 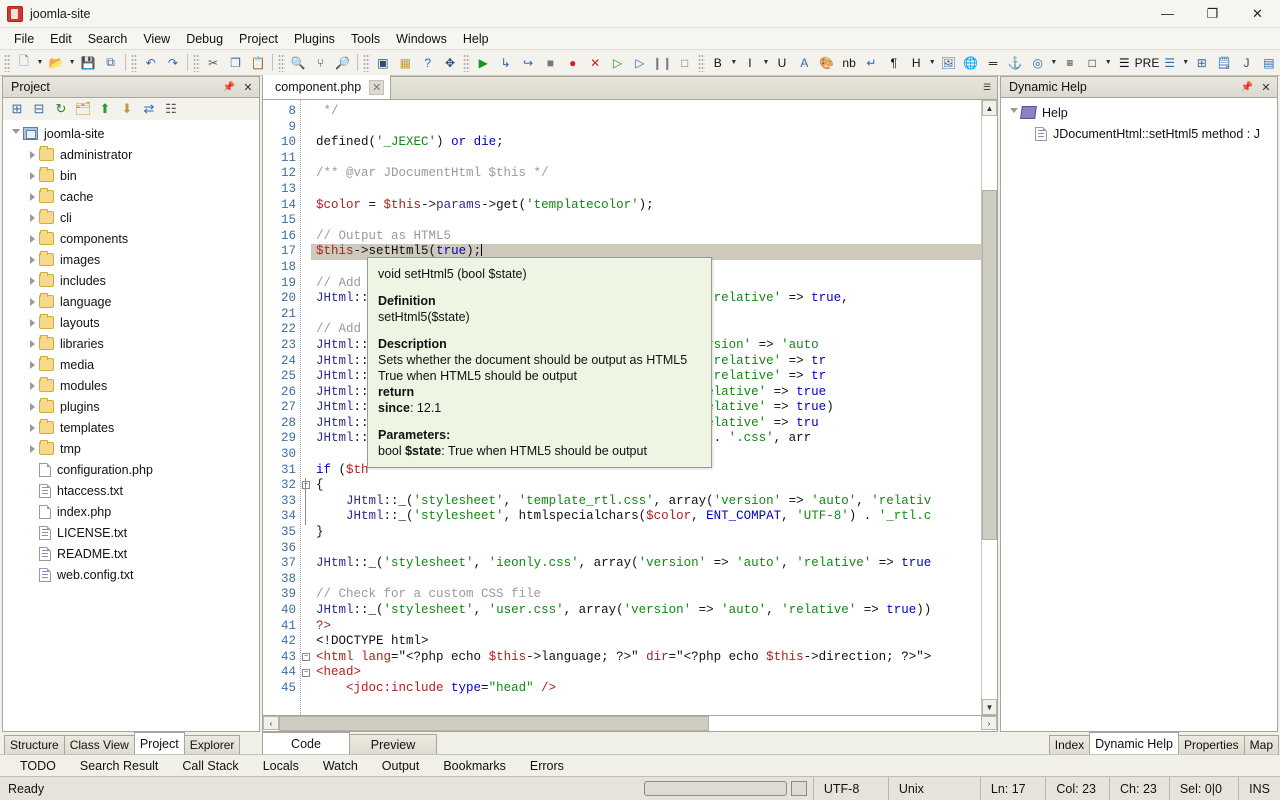 I want to click on copy-icon: ❐, so click(x=235, y=62).